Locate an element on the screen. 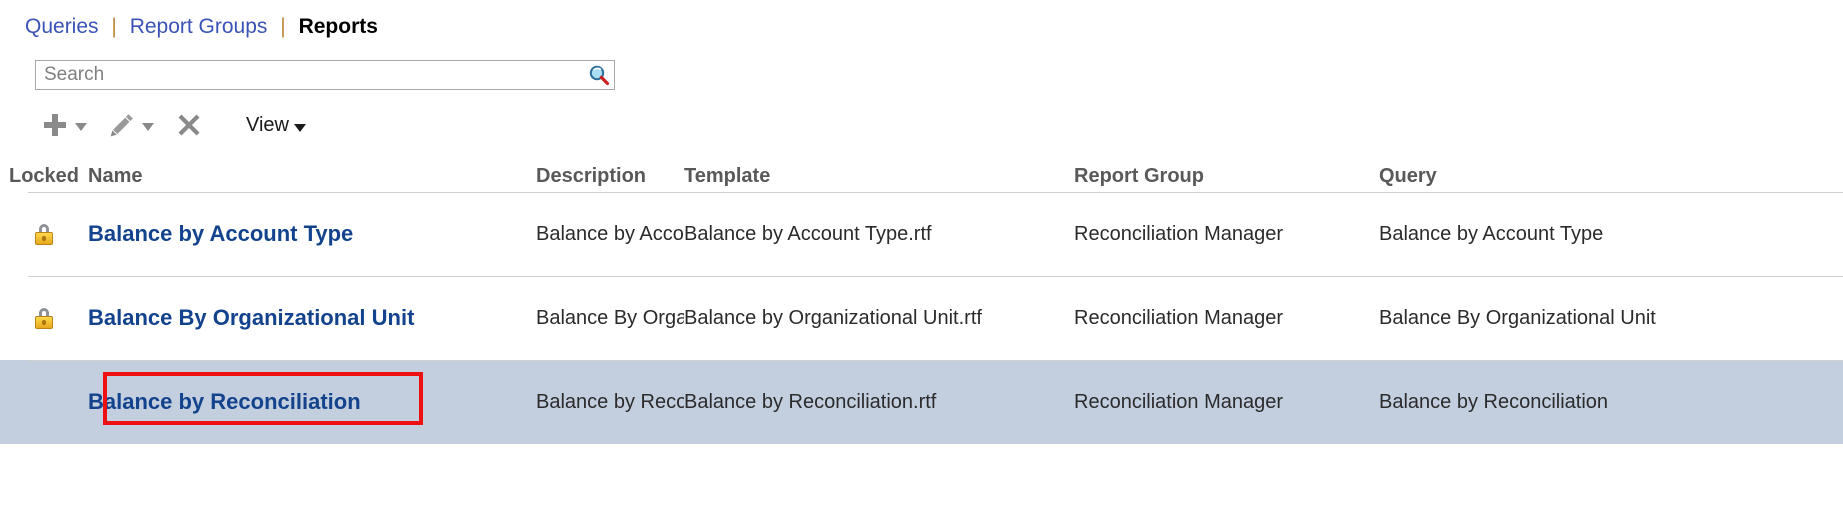 This screenshot has width=1843, height=520. view-menu-button: View is located at coordinates (276, 125).